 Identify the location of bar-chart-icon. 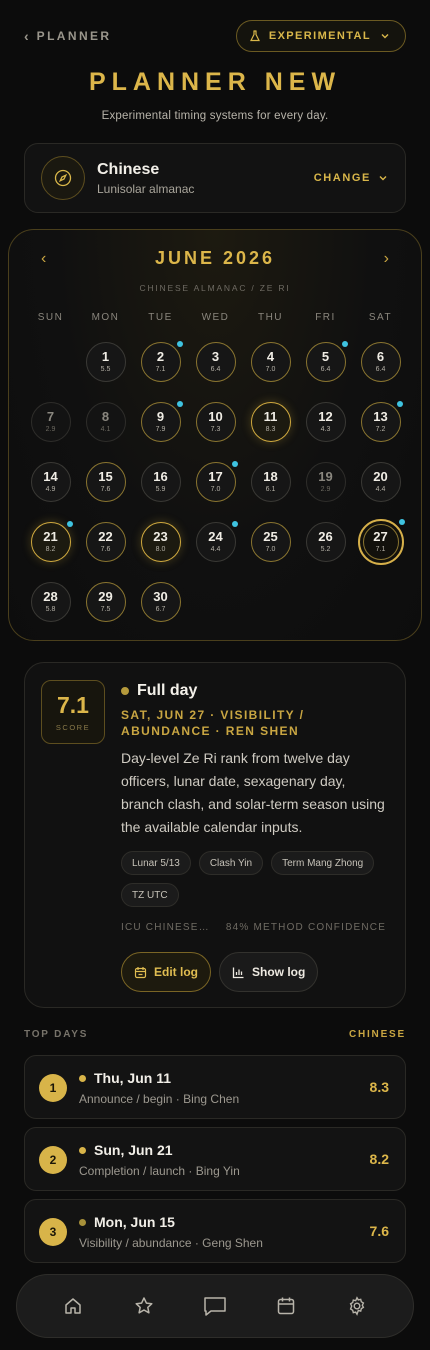
(238, 972).